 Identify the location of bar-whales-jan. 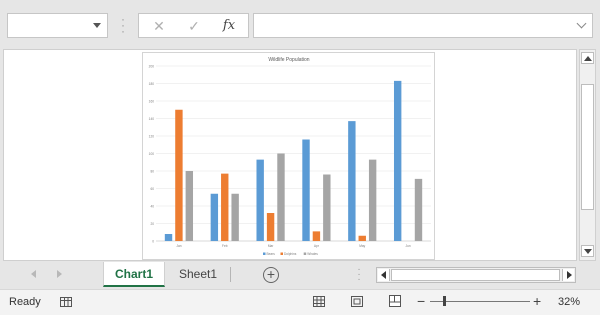
(189, 206).